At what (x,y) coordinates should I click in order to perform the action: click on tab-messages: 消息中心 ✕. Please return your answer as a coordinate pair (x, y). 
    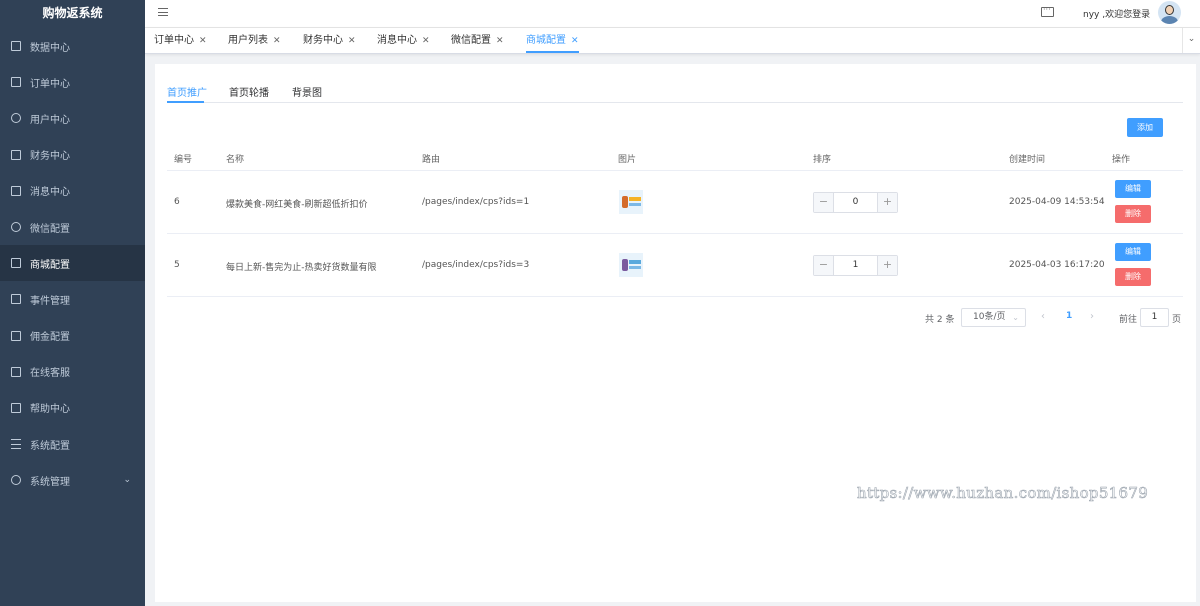
    Looking at the image, I should click on (403, 40).